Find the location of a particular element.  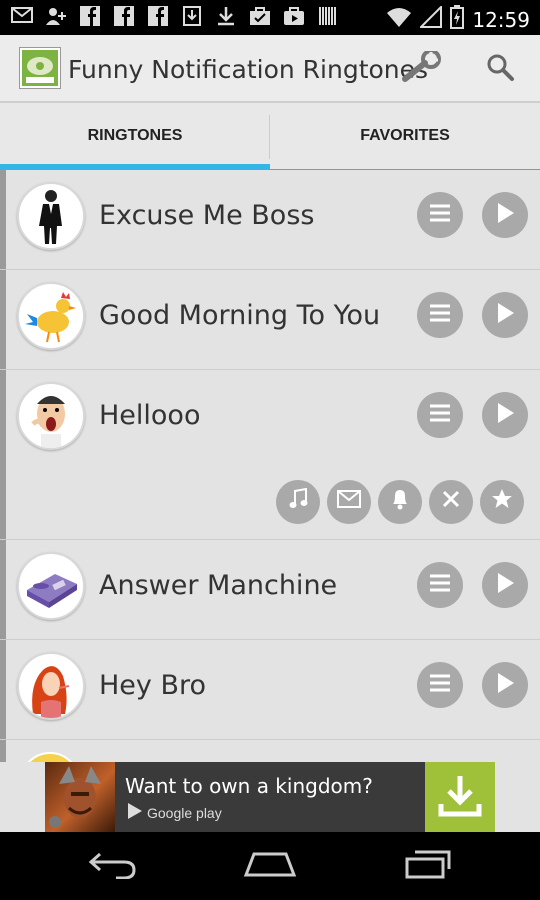

envelope-icon is located at coordinates (349, 502).